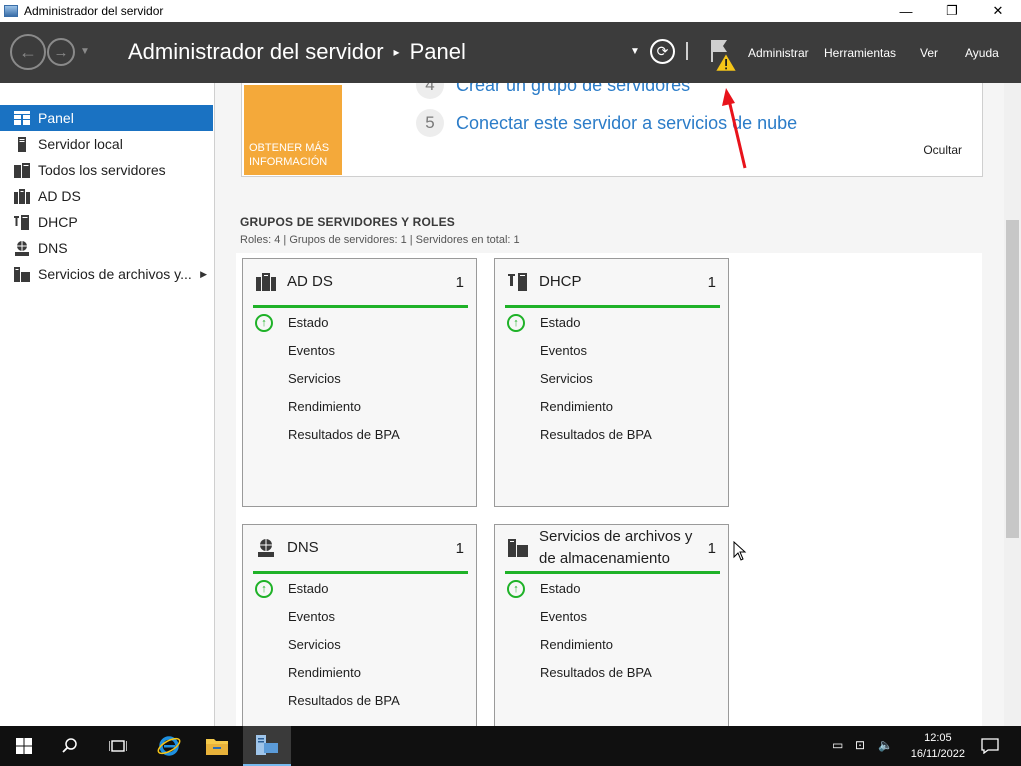  I want to click on sidebar-item-panel: Panel, so click(106, 118).